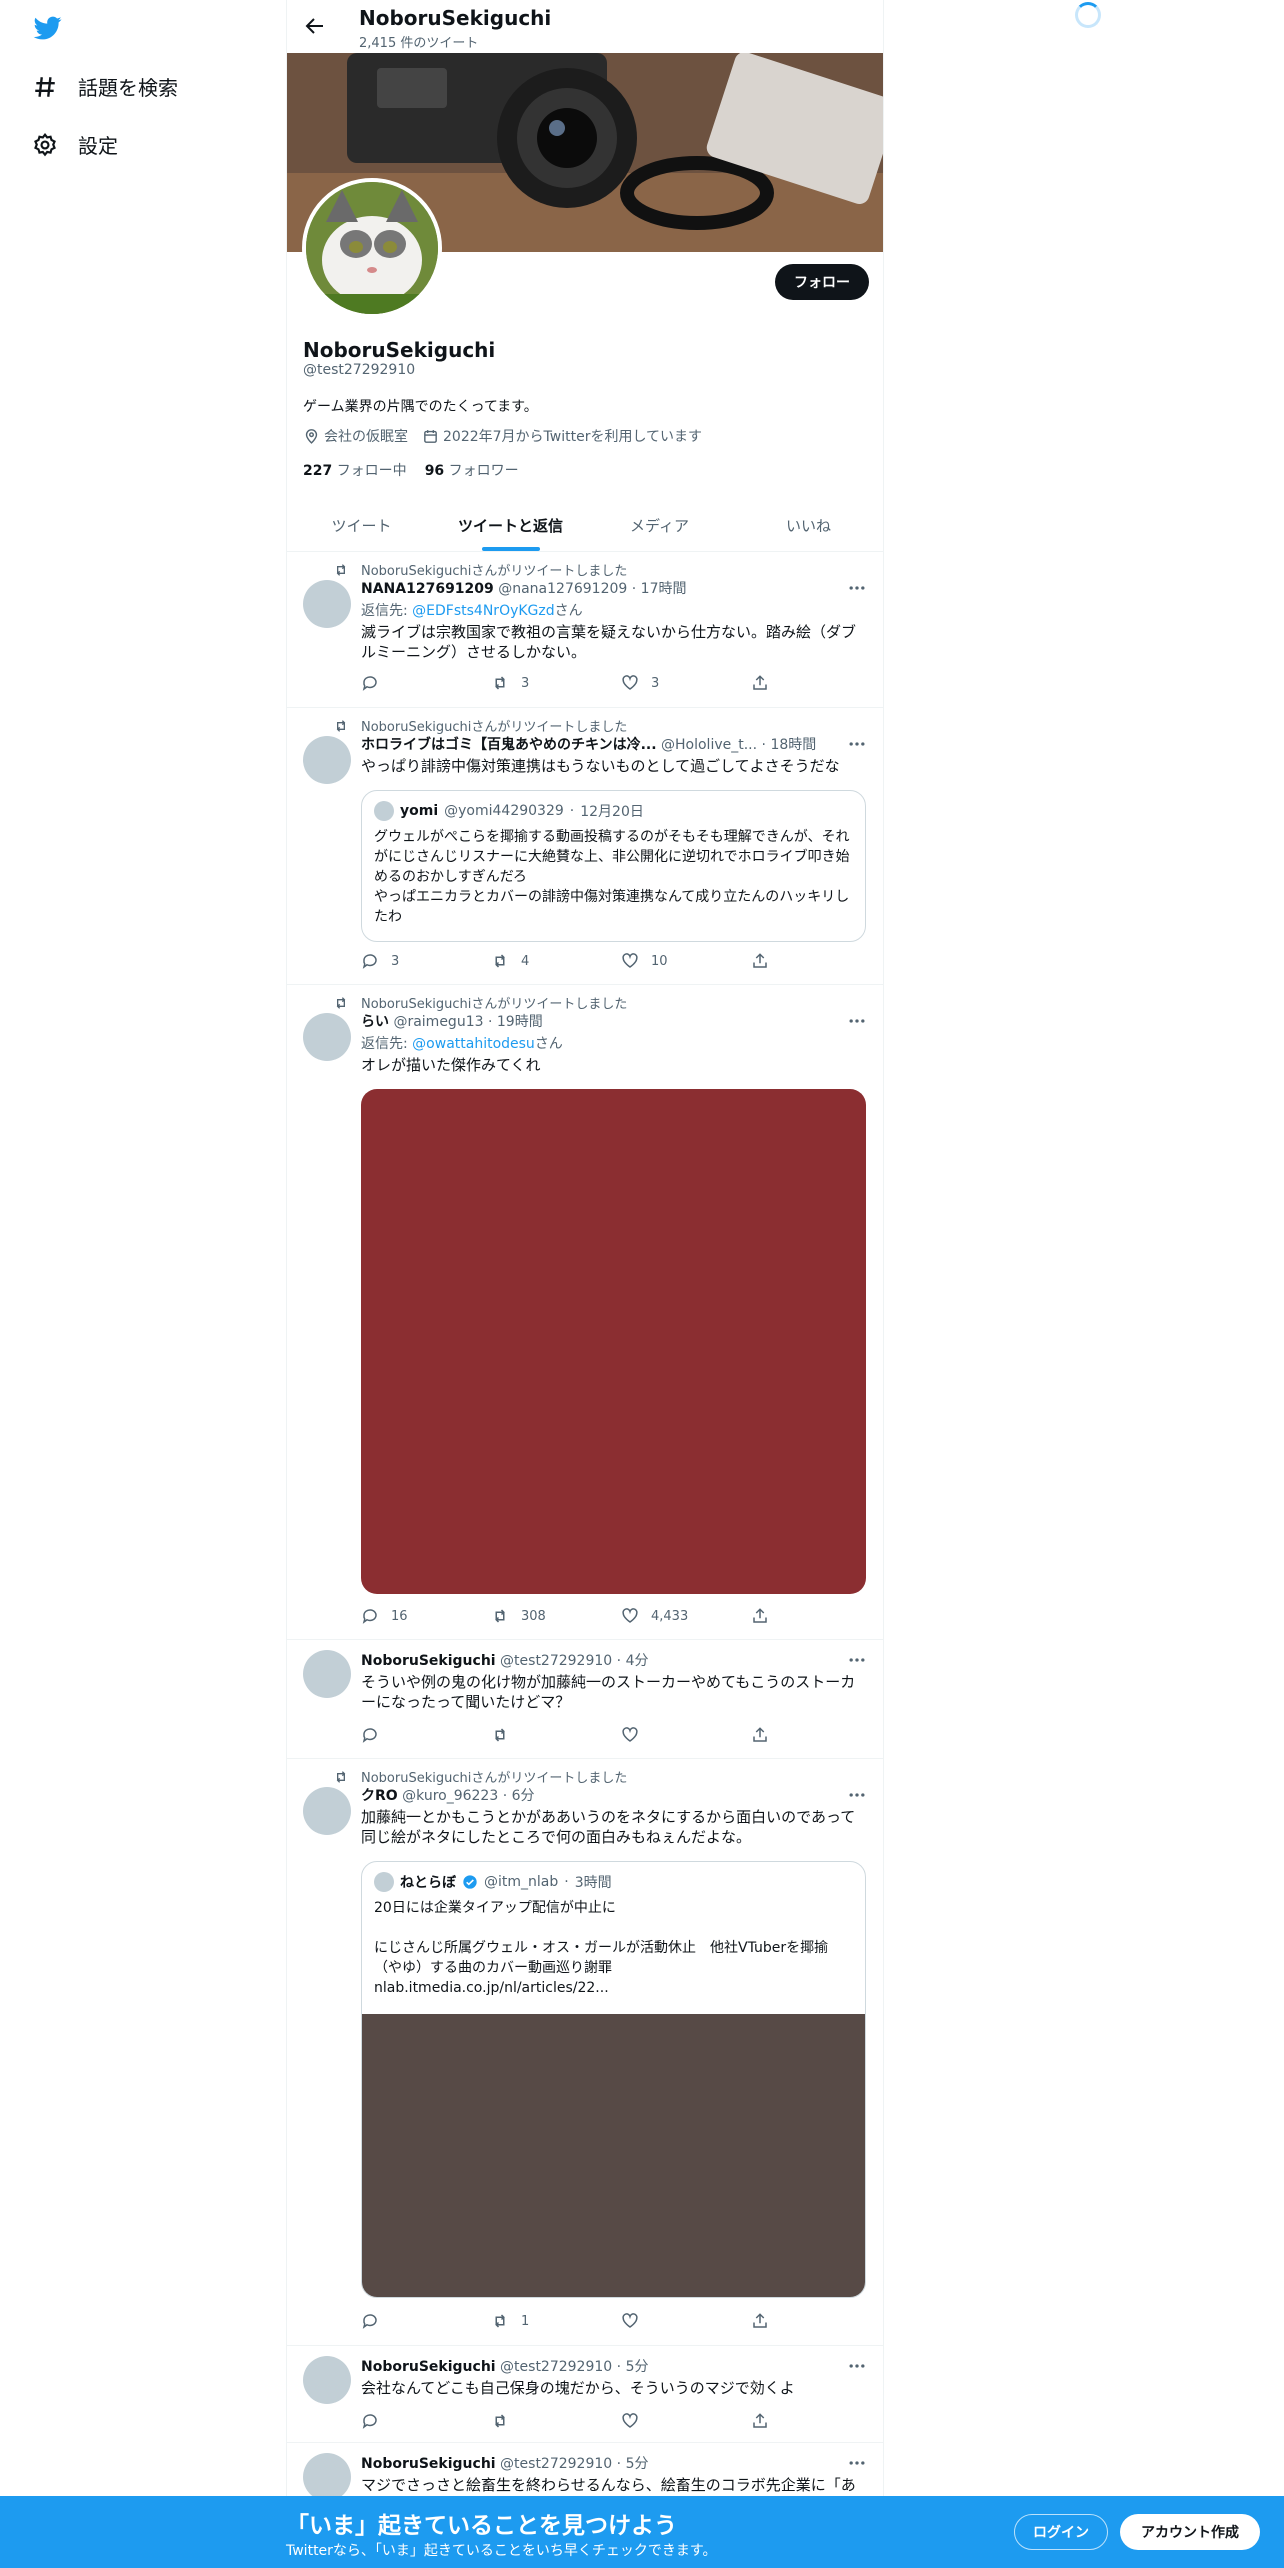  I want to click on author-handle: @nana127691209, so click(562, 589).